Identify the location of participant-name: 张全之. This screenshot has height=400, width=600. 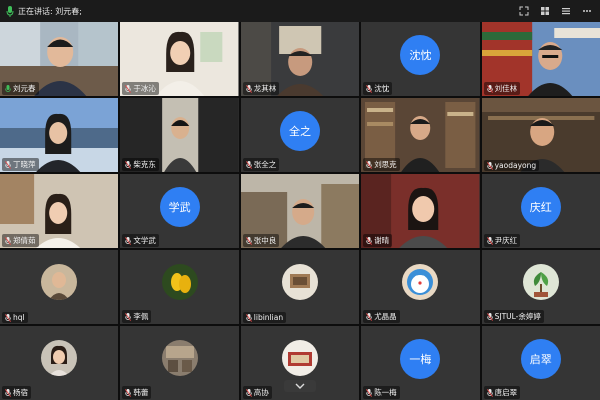
(265, 164).